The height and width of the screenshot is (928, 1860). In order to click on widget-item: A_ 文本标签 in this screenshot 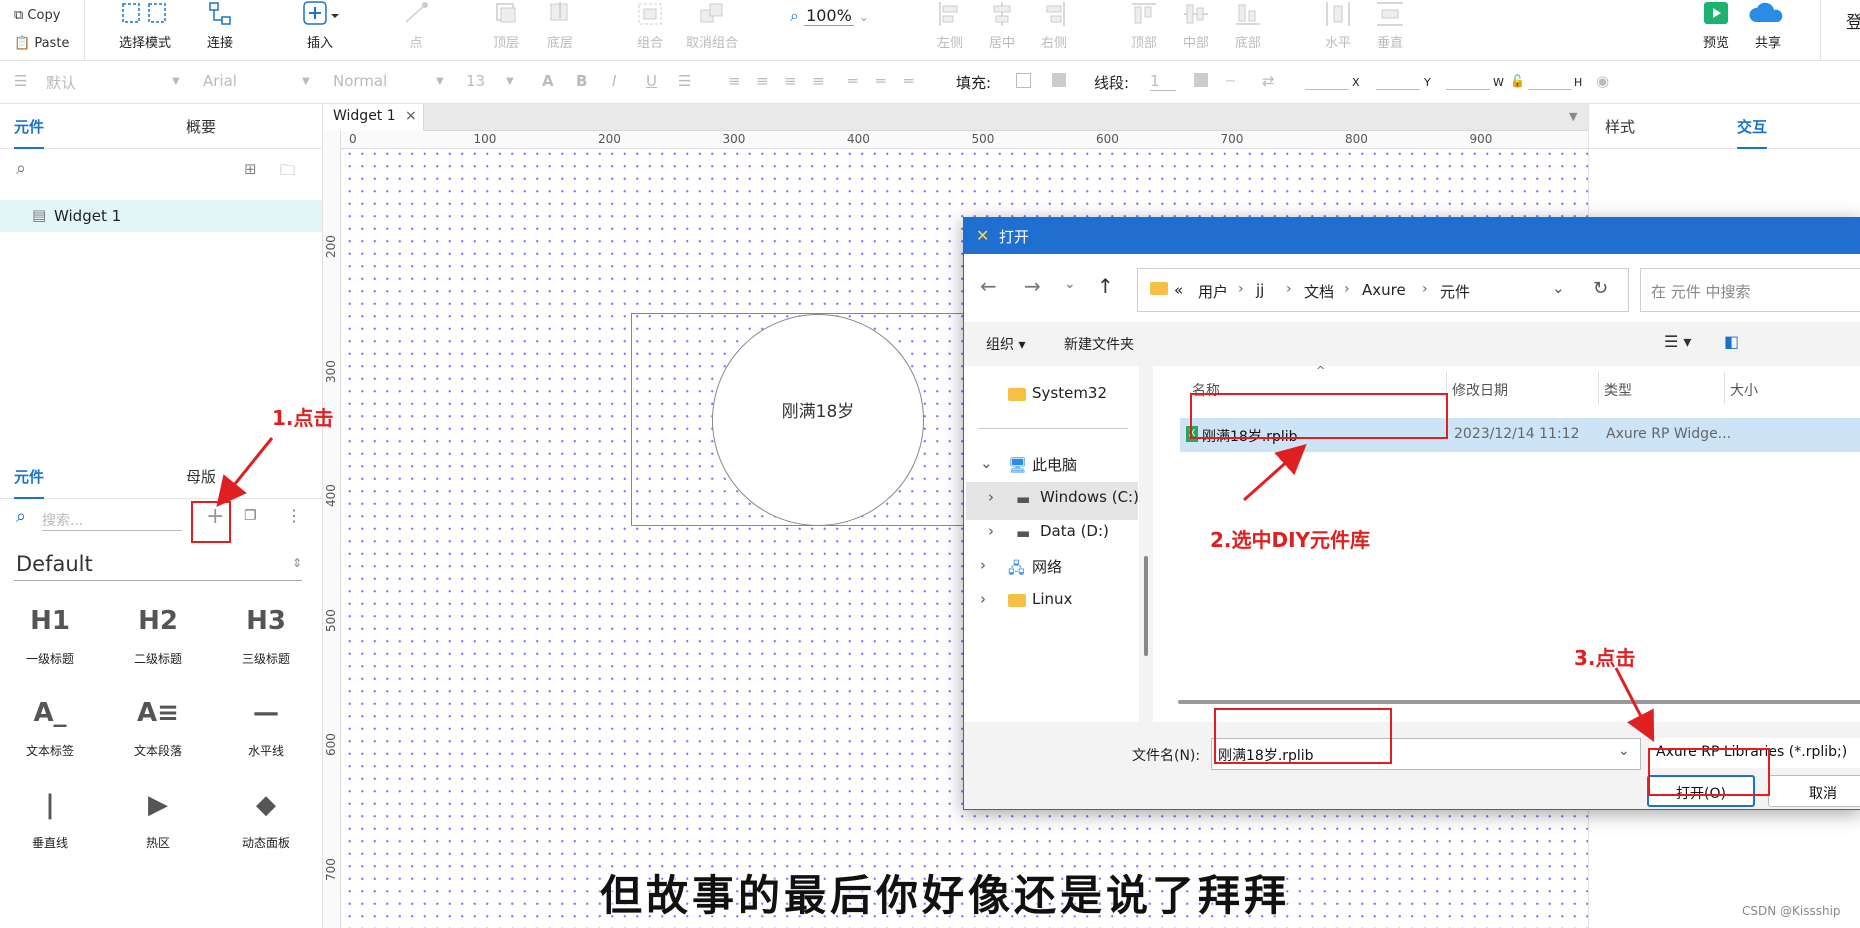, I will do `click(50, 728)`.